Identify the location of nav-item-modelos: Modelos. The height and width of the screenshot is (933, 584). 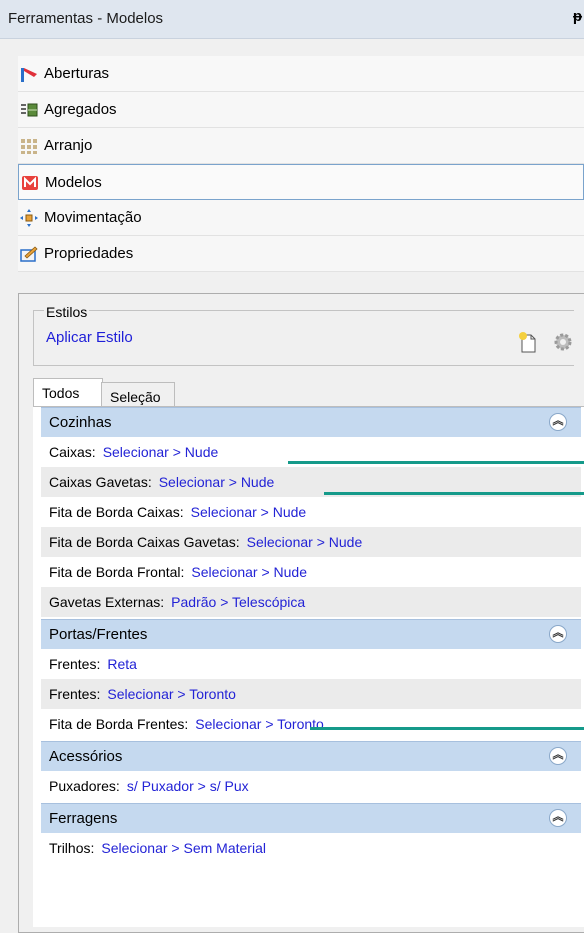
(301, 182).